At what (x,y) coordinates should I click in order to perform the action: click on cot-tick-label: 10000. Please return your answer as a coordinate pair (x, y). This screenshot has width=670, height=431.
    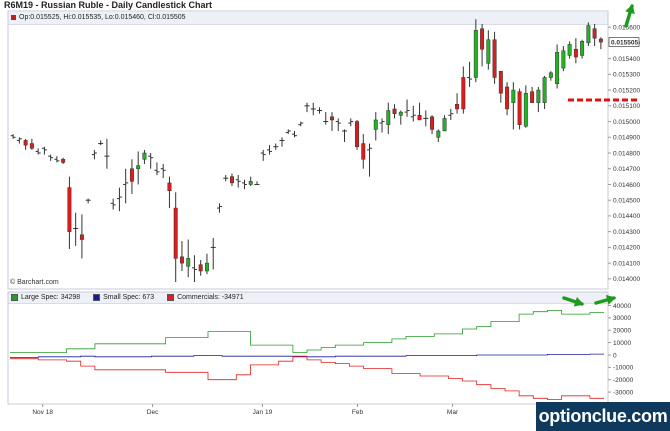
    Looking at the image, I should click on (622, 343).